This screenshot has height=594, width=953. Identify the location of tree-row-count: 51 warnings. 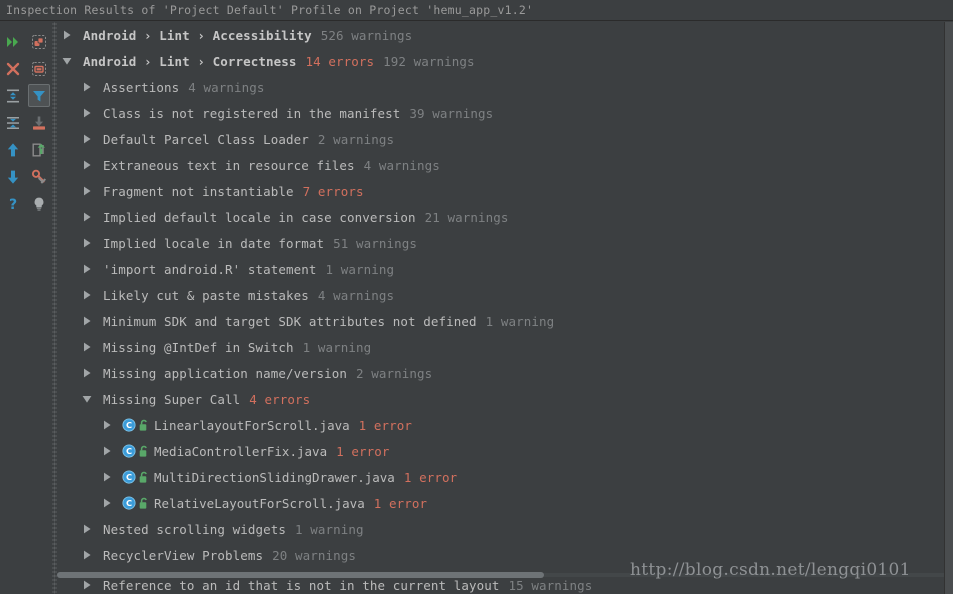
(375, 243).